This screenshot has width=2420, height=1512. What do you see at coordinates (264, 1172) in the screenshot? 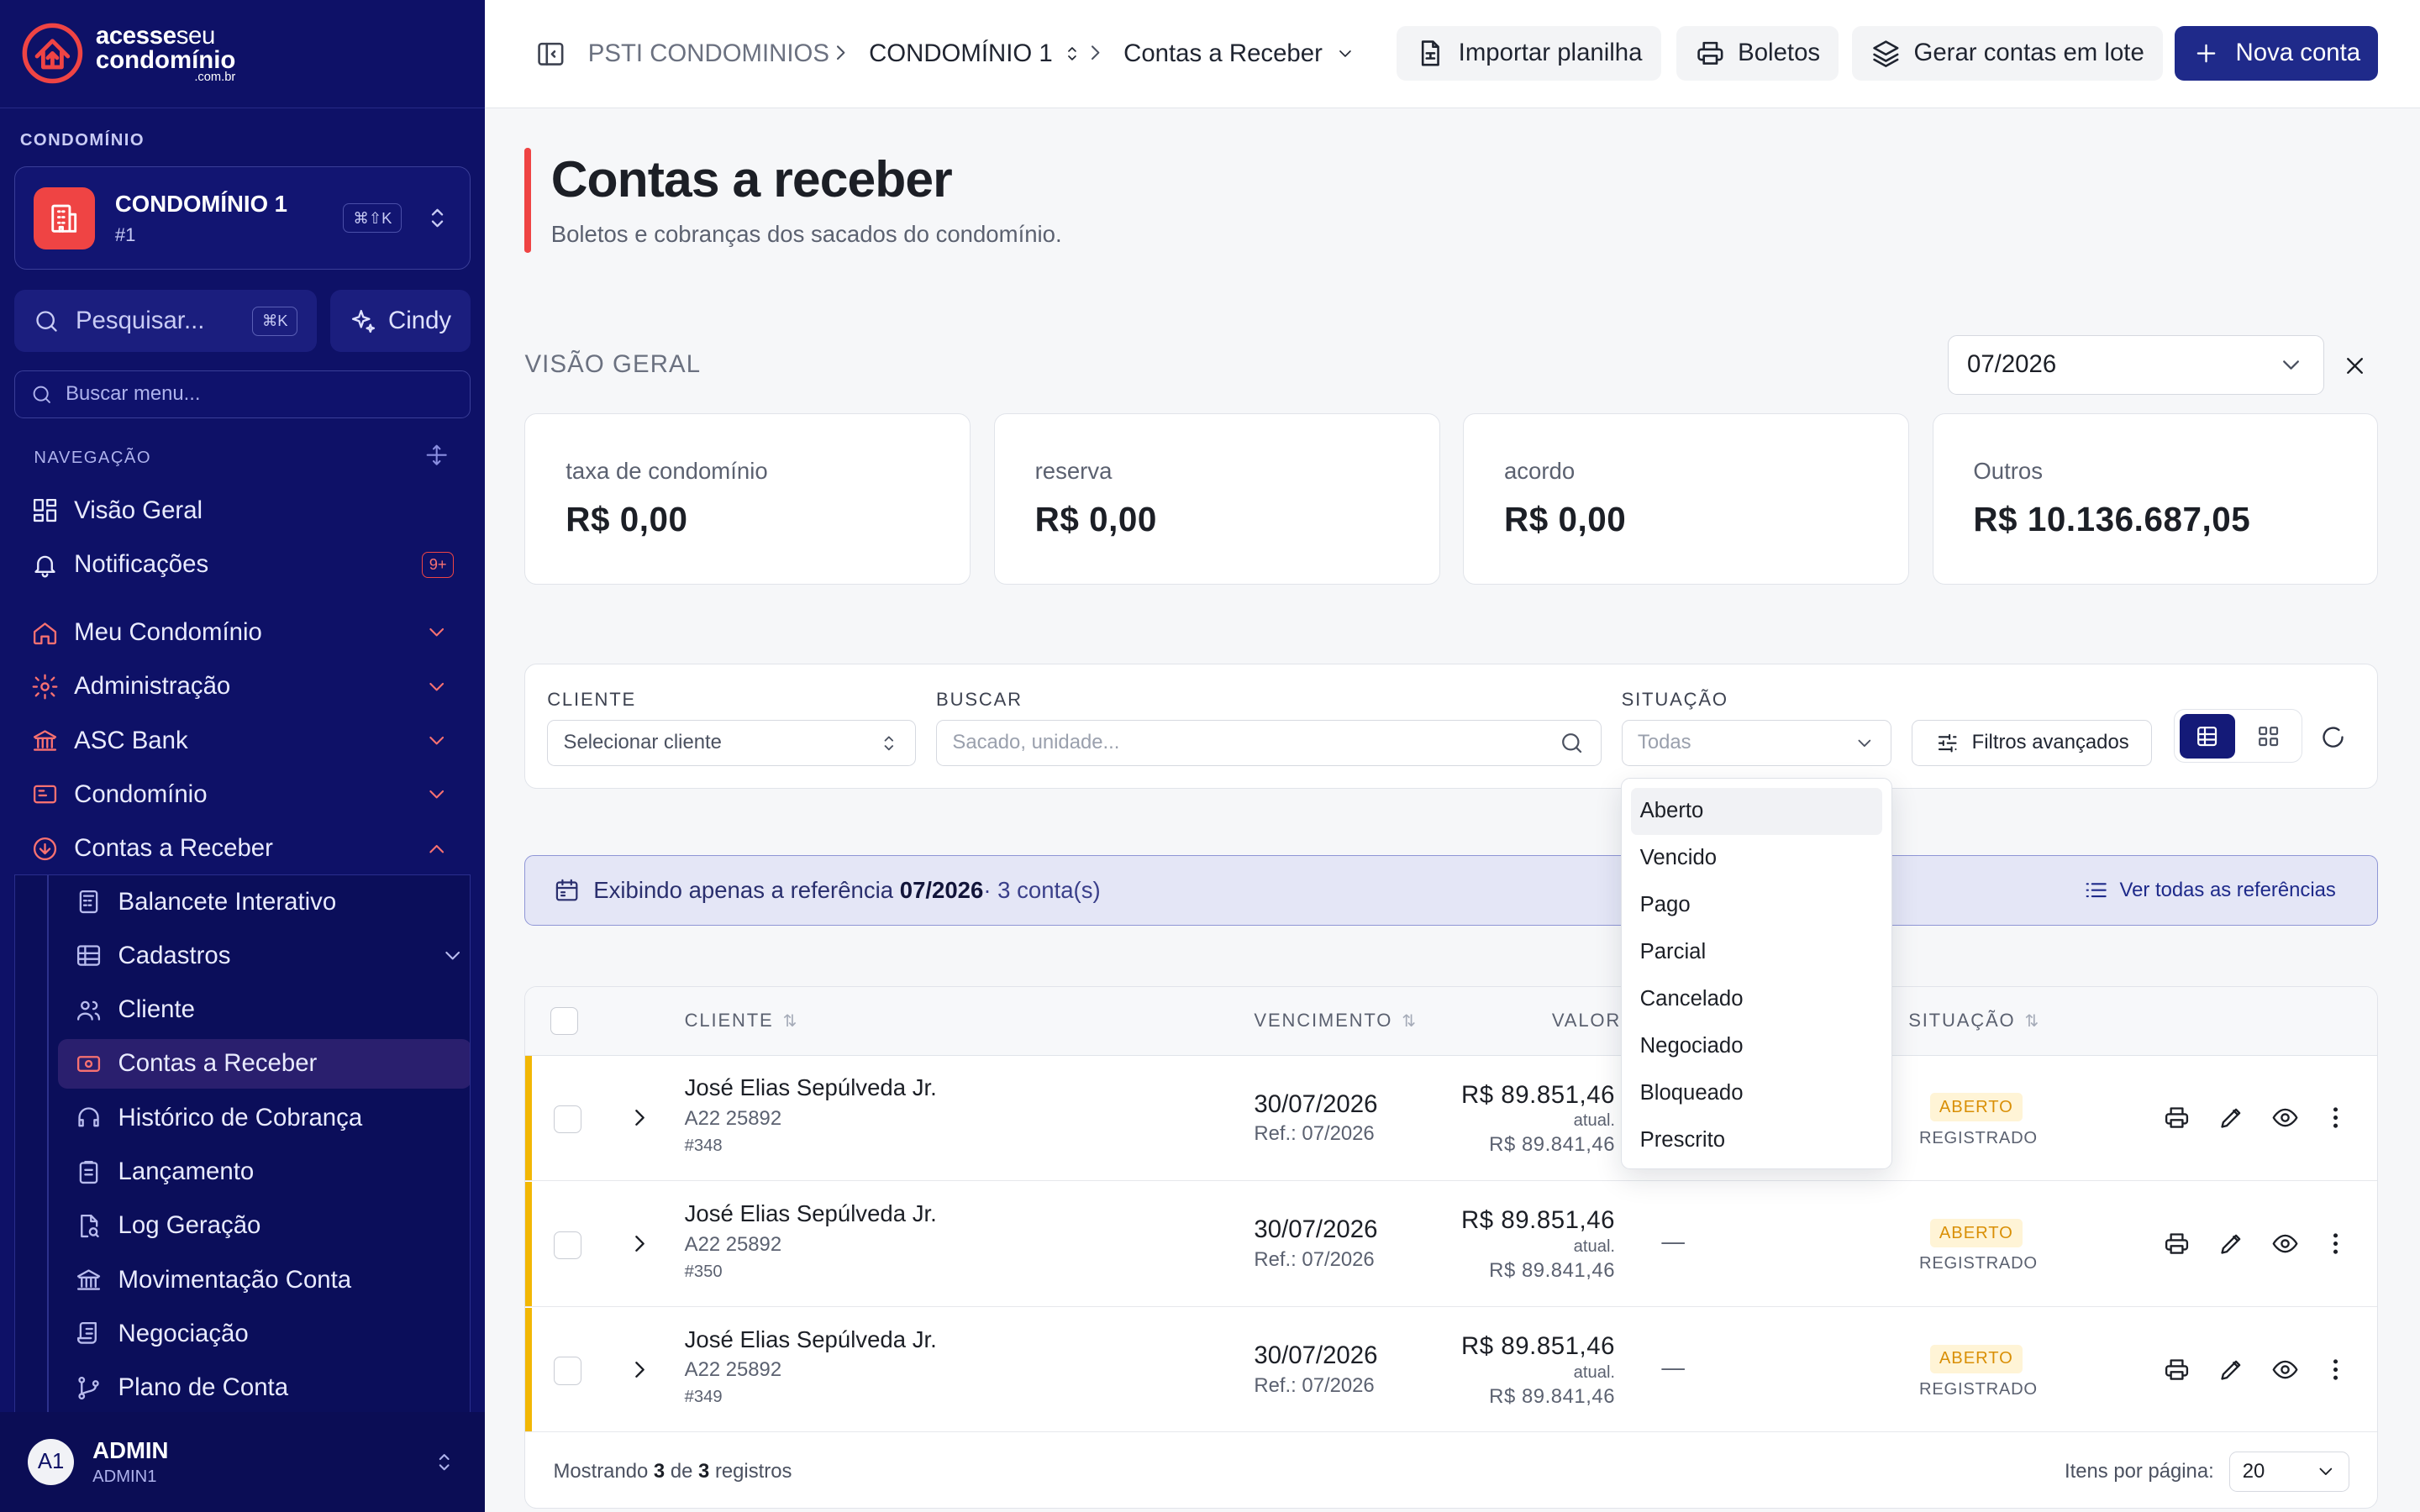
I see `submenu-item-lancamento: Lançamento` at bounding box center [264, 1172].